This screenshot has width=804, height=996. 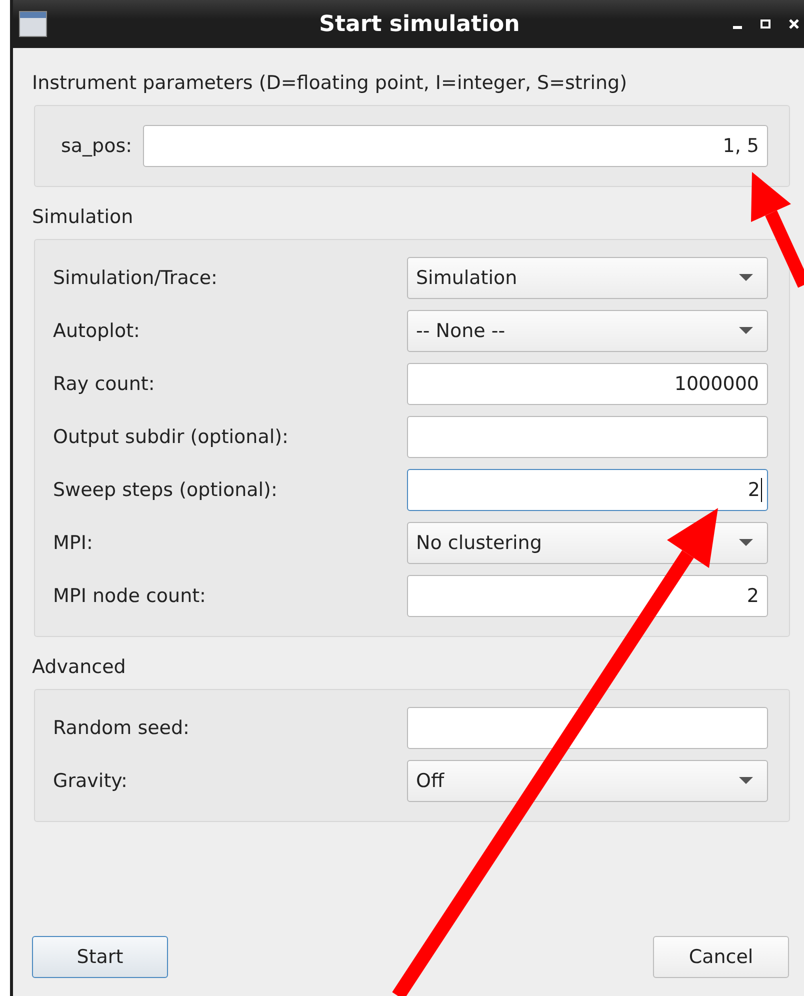 I want to click on input-field: 1000000, so click(x=587, y=384).